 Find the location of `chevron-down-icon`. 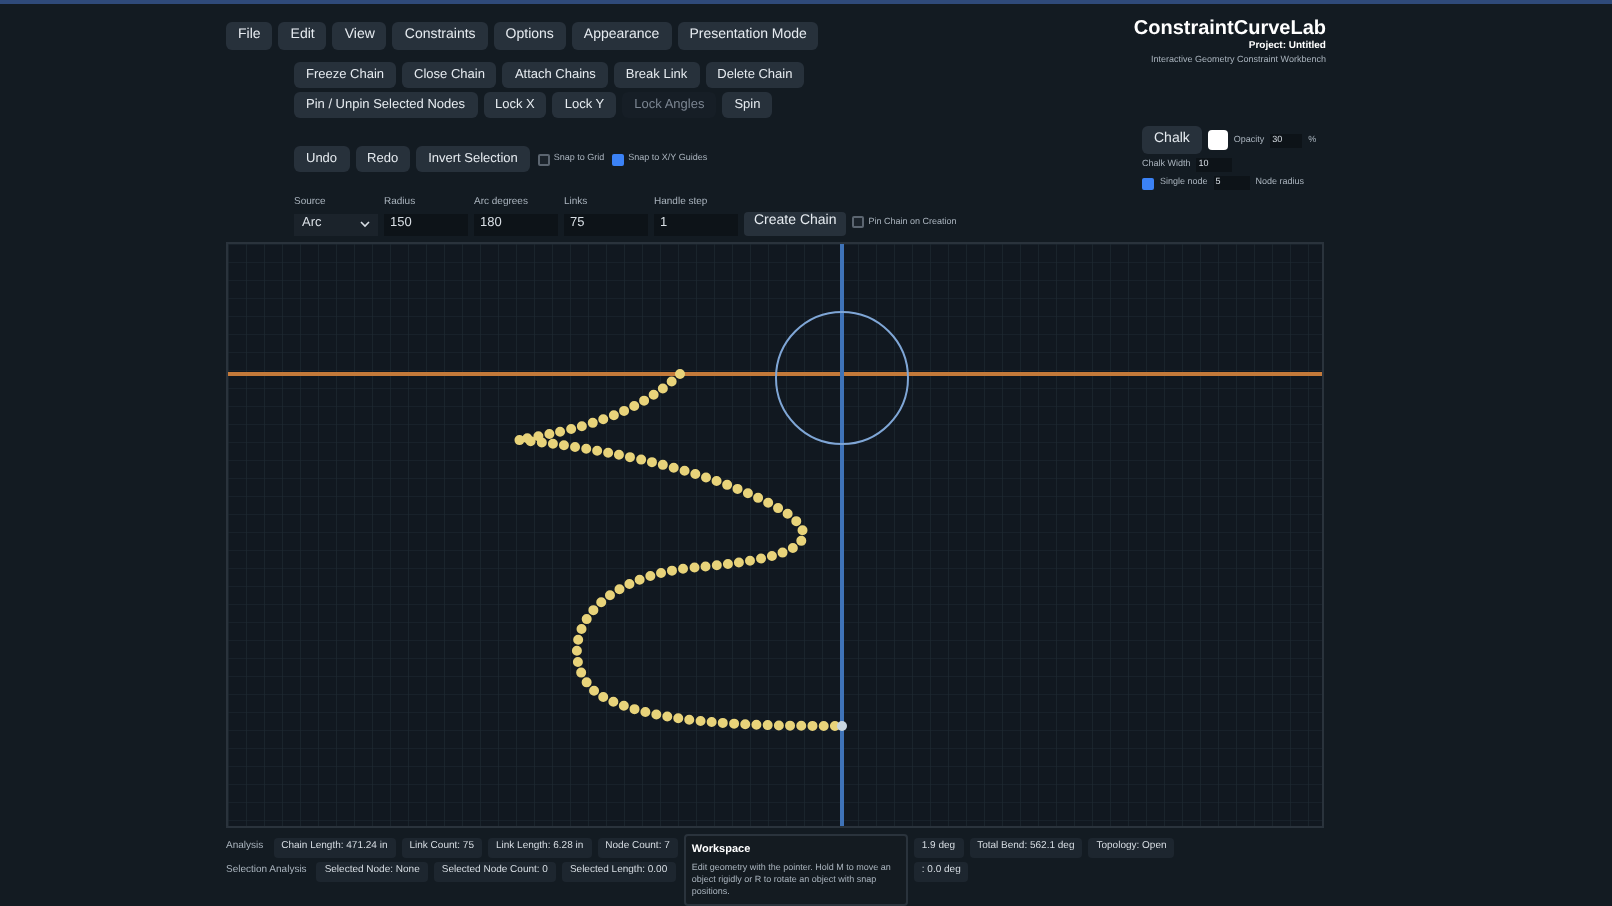

chevron-down-icon is located at coordinates (365, 224).